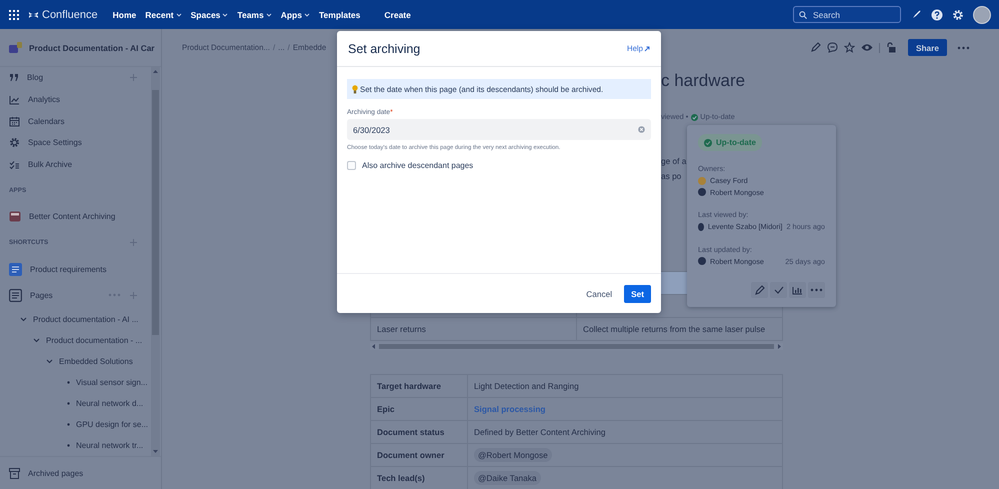 The image size is (999, 489). Describe the element at coordinates (513, 455) in the screenshot. I see `mention-chip: @Robert Mongose` at that location.